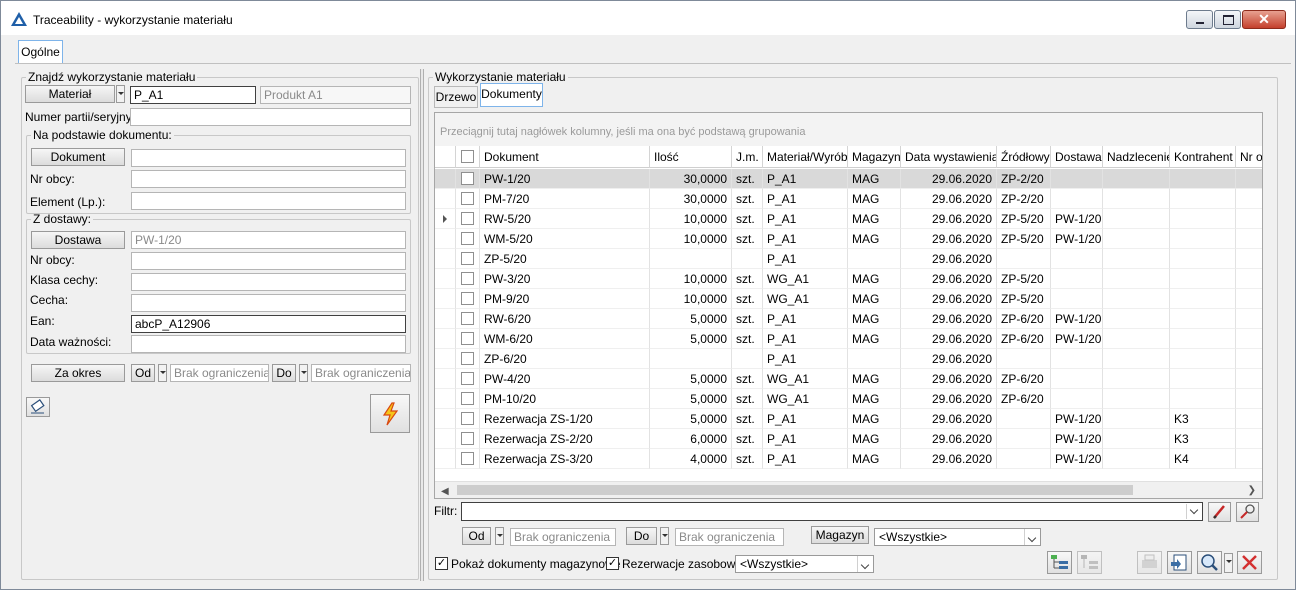 Image resolution: width=1296 pixels, height=590 pixels. Describe the element at coordinates (78, 240) in the screenshot. I see `delivery-button: Dostawa` at that location.